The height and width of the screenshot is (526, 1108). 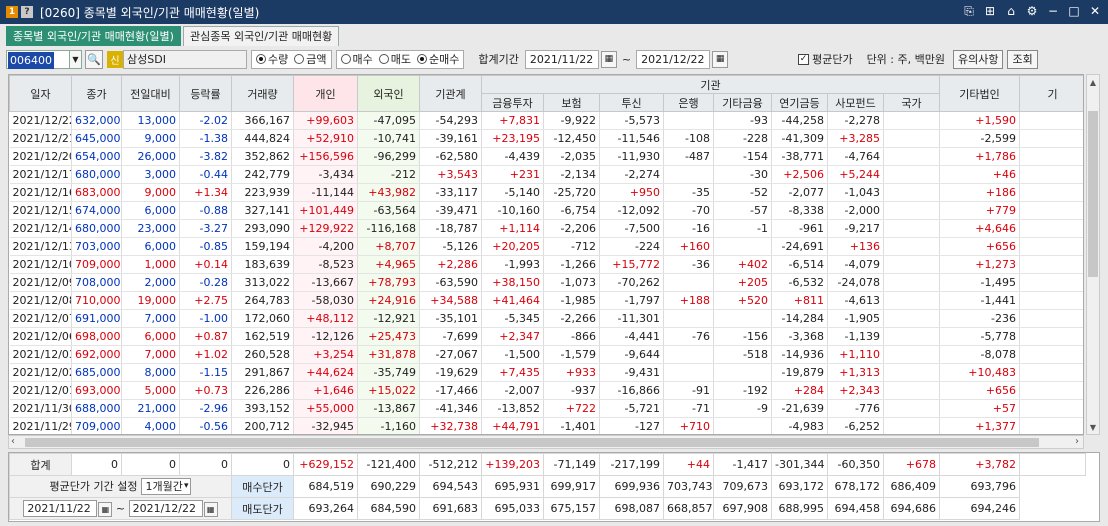 I want to click on scroll-down-icon: ▼, so click(x=1093, y=427).